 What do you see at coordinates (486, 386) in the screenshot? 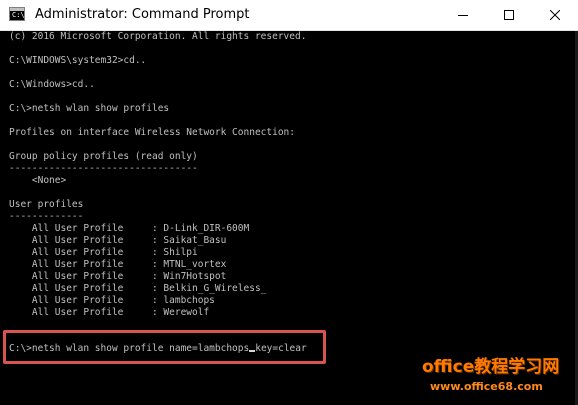
I see `watermark-url: www.office68.com` at bounding box center [486, 386].